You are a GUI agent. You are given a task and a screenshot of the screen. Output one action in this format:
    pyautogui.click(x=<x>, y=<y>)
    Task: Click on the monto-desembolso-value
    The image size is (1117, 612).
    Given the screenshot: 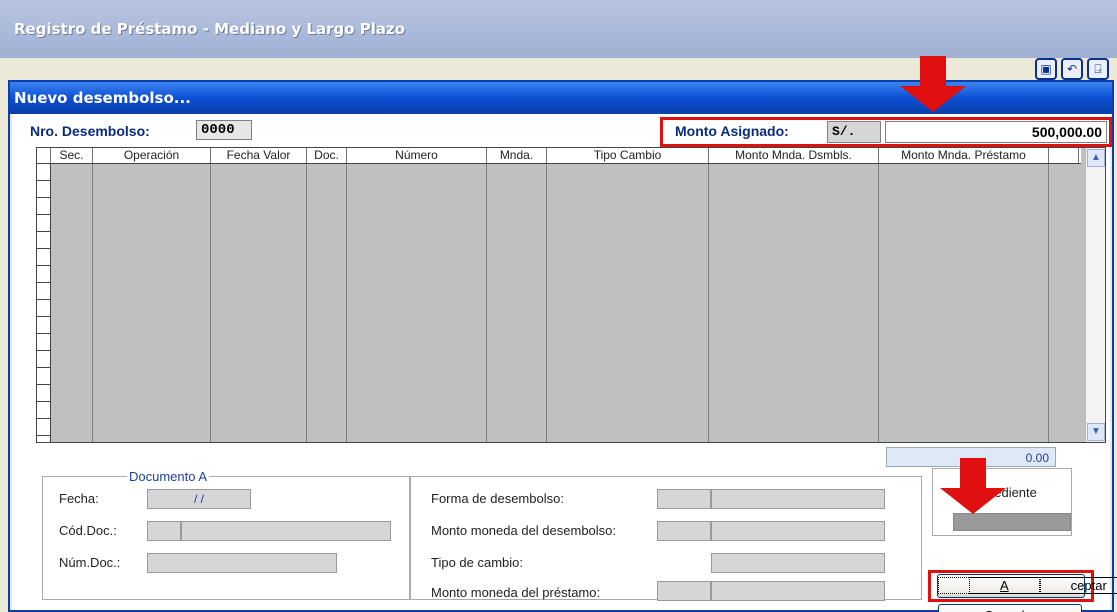 What is the action you would take?
    pyautogui.click(x=798, y=531)
    